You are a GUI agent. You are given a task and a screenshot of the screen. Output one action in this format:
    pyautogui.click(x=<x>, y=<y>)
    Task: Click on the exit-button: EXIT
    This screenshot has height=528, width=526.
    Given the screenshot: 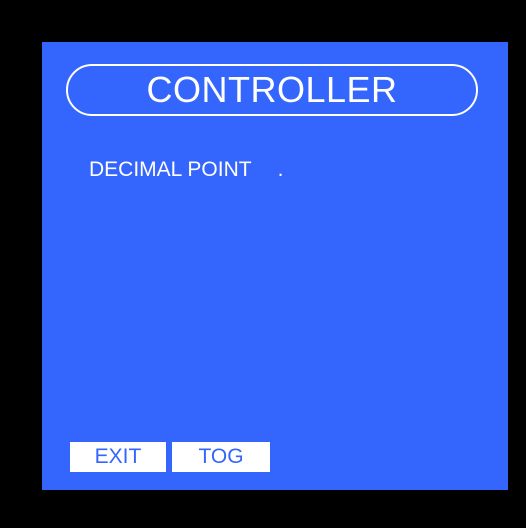 What is the action you would take?
    pyautogui.click(x=118, y=457)
    